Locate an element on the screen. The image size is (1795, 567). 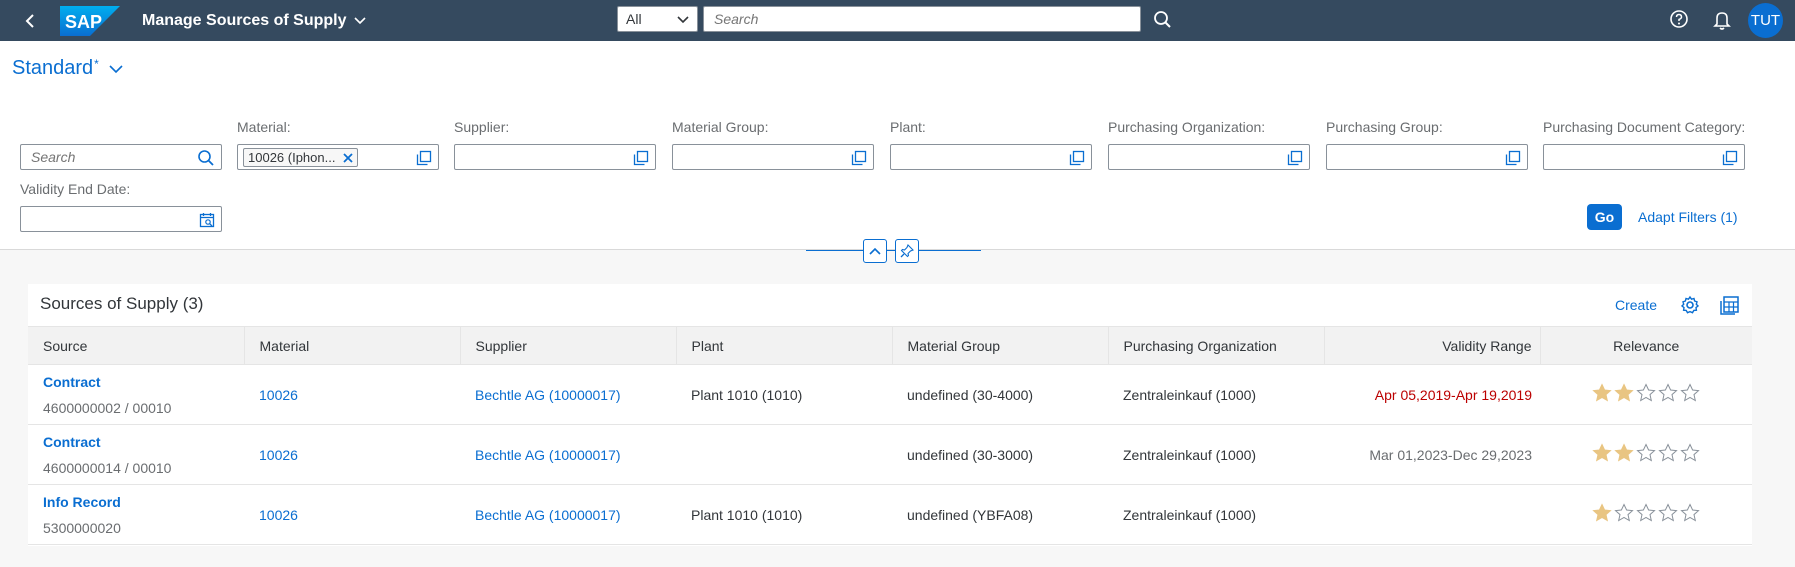
user-avatar: TUT is located at coordinates (1765, 20).